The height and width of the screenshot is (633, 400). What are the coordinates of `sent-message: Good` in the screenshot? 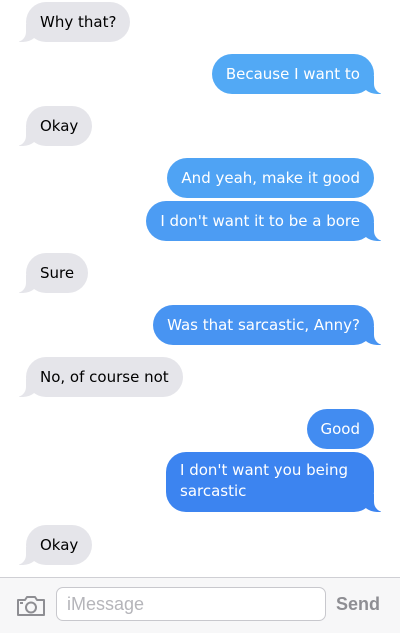 It's located at (340, 429).